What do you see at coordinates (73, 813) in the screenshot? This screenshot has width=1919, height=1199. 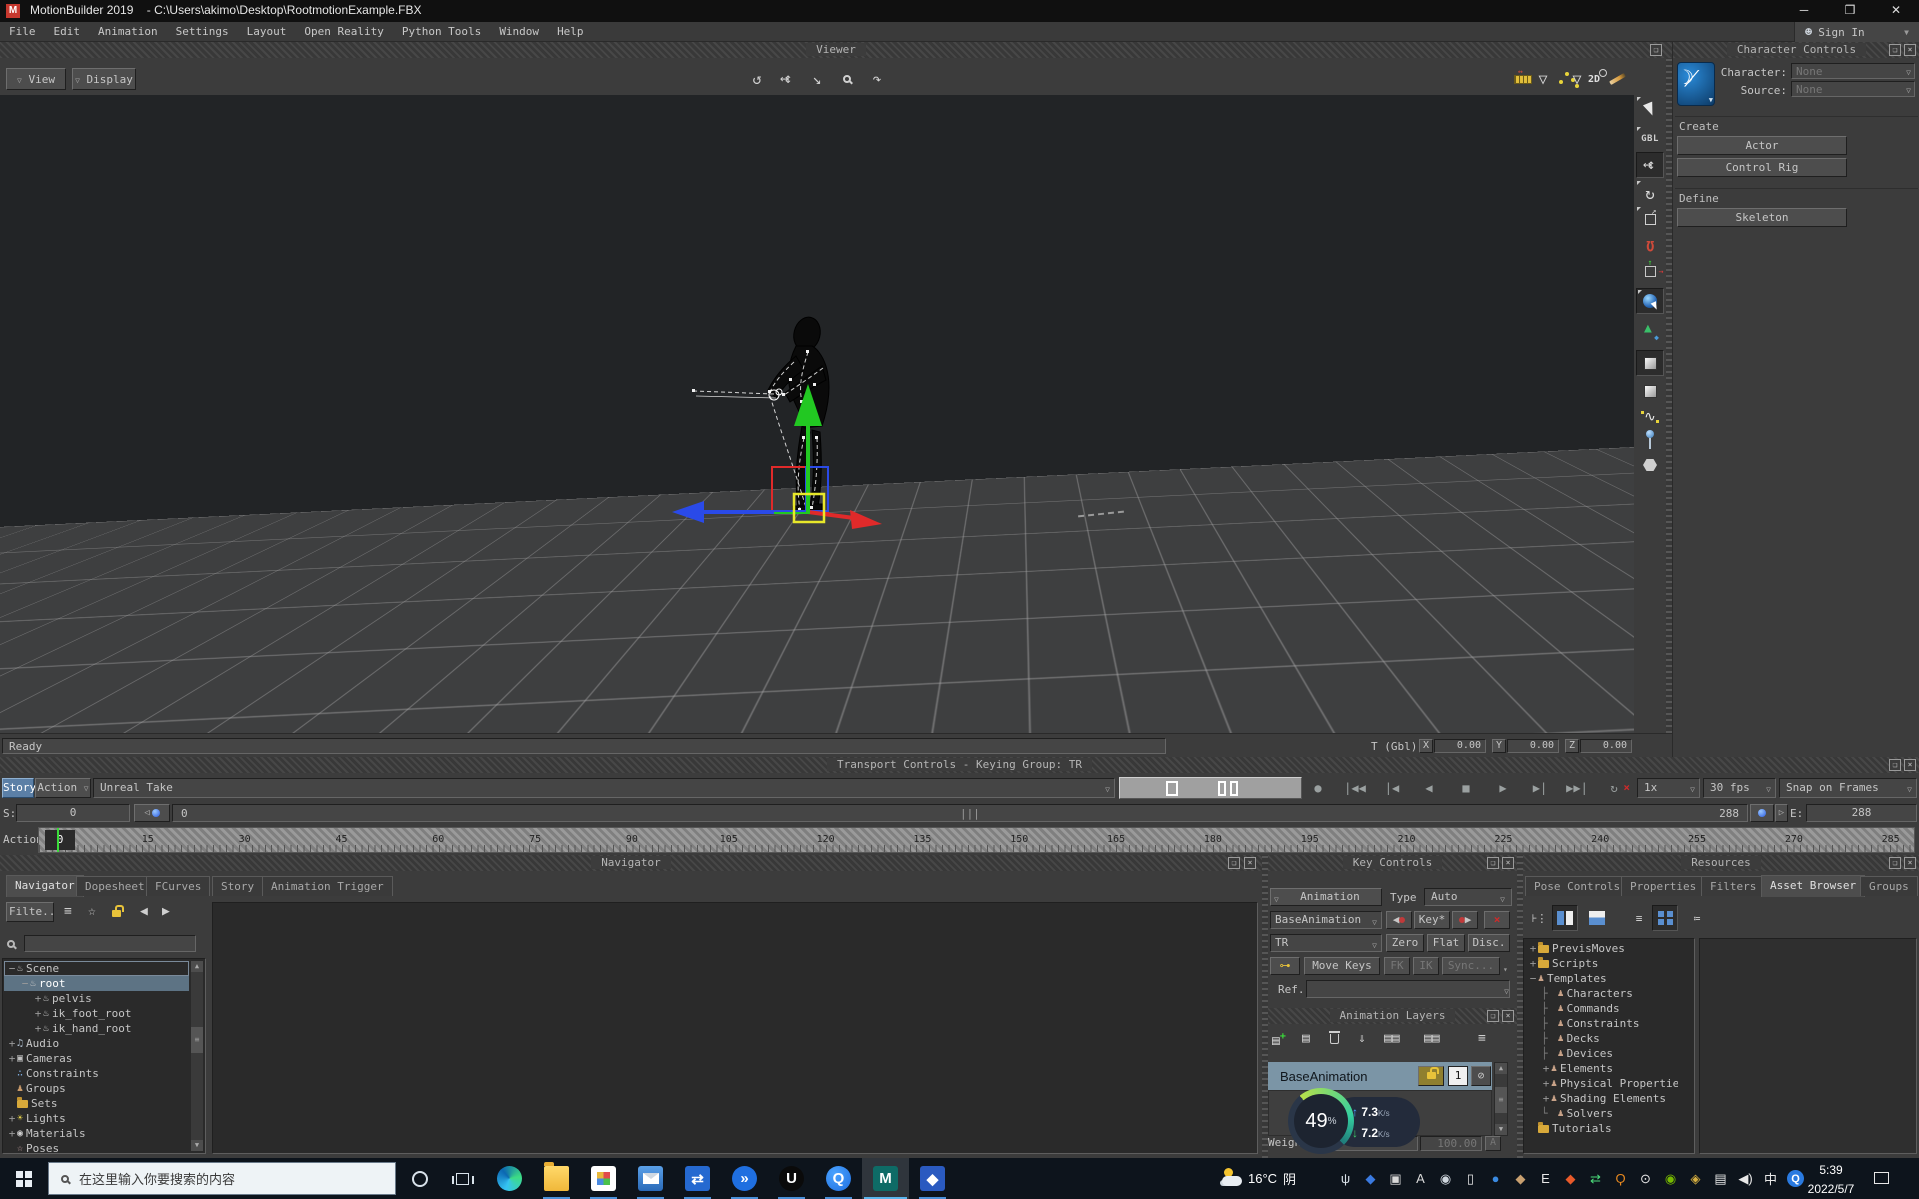 I see `start-frame-field: 0` at bounding box center [73, 813].